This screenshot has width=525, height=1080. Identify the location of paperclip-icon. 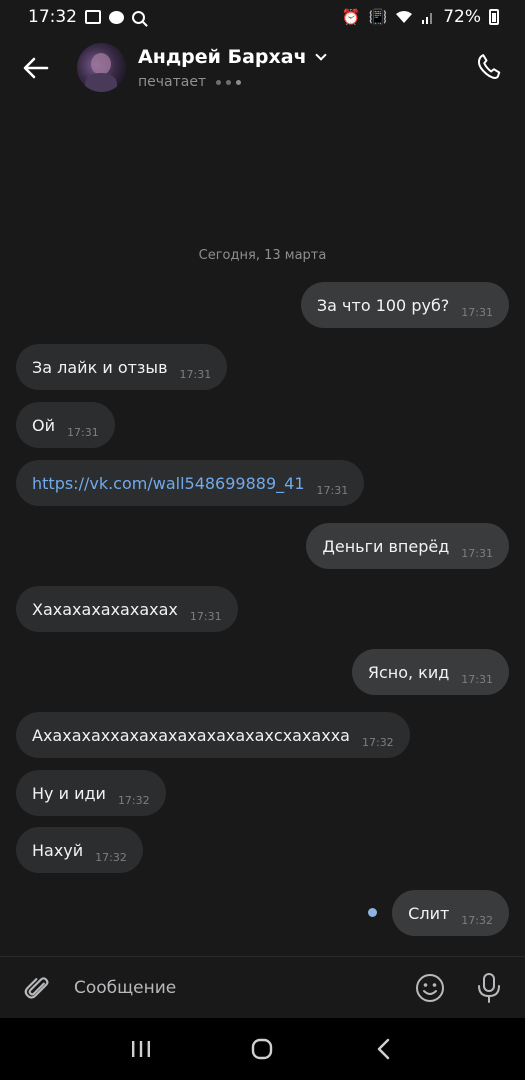
(36, 988).